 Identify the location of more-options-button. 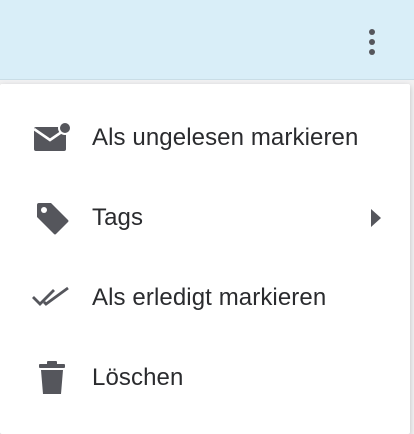
(372, 42).